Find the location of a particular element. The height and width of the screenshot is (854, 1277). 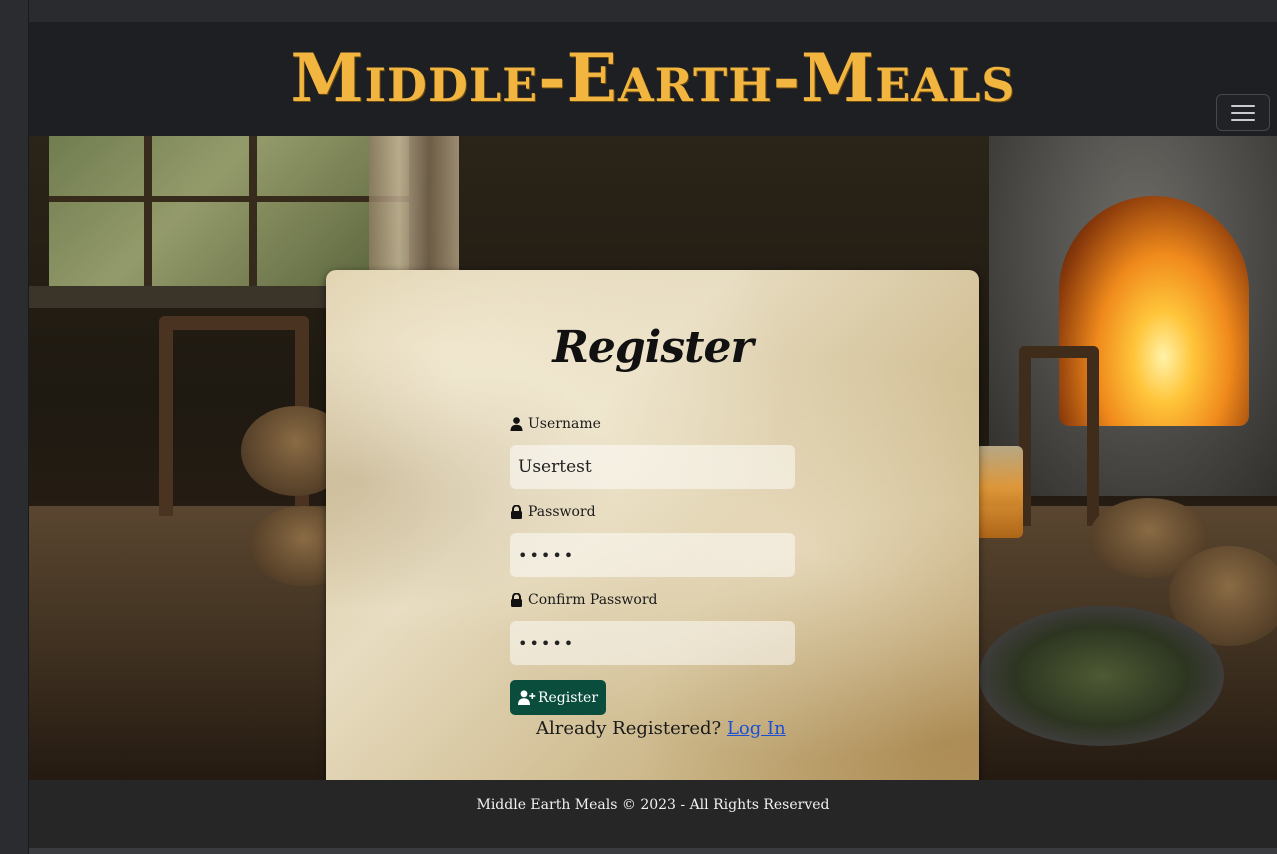

username-label-text: Username is located at coordinates (564, 424).